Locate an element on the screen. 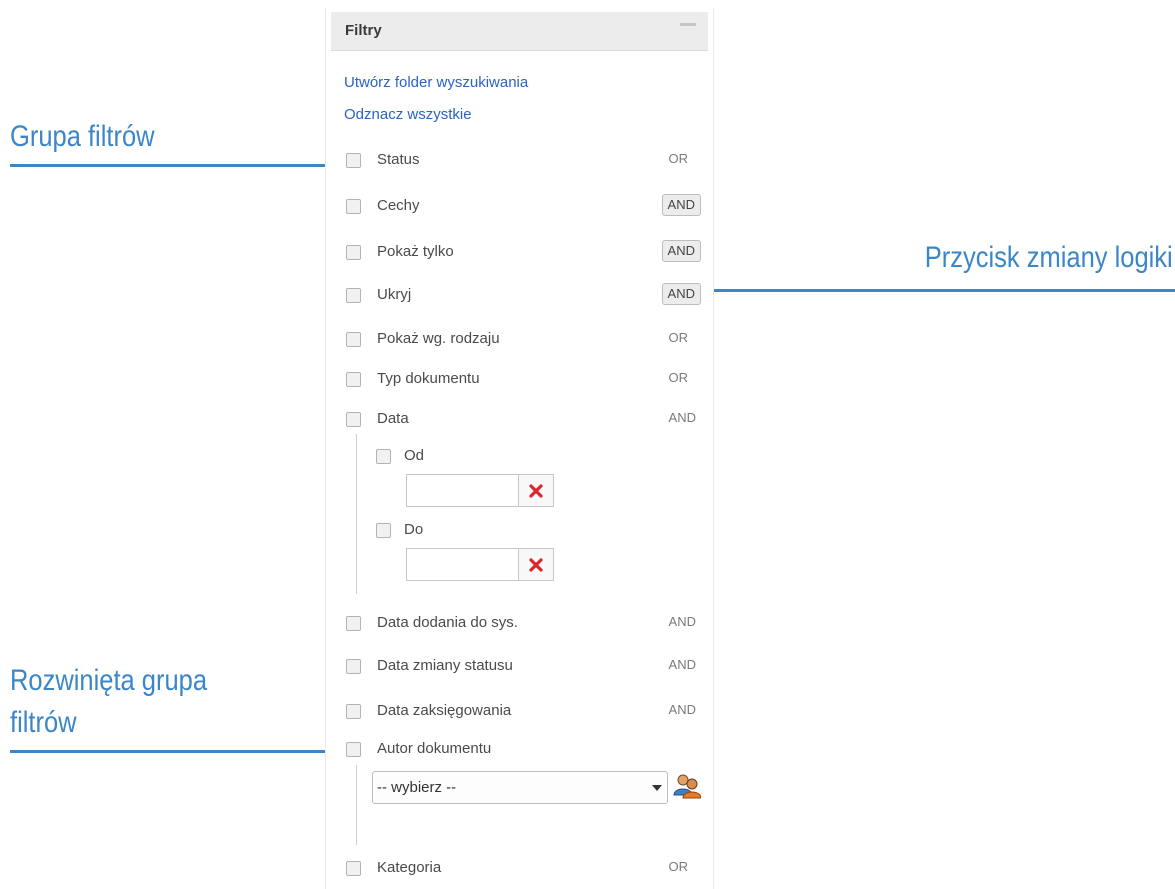  filter-row-posting-date: Data zaksięgowania AND is located at coordinates (521, 713).